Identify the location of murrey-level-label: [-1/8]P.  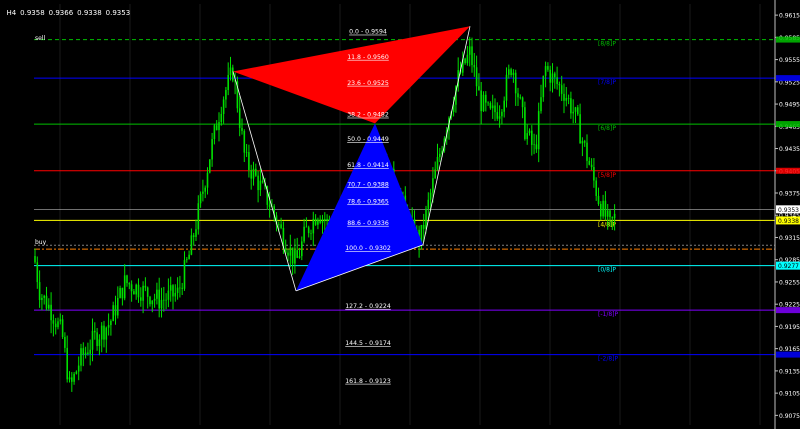
(608, 314).